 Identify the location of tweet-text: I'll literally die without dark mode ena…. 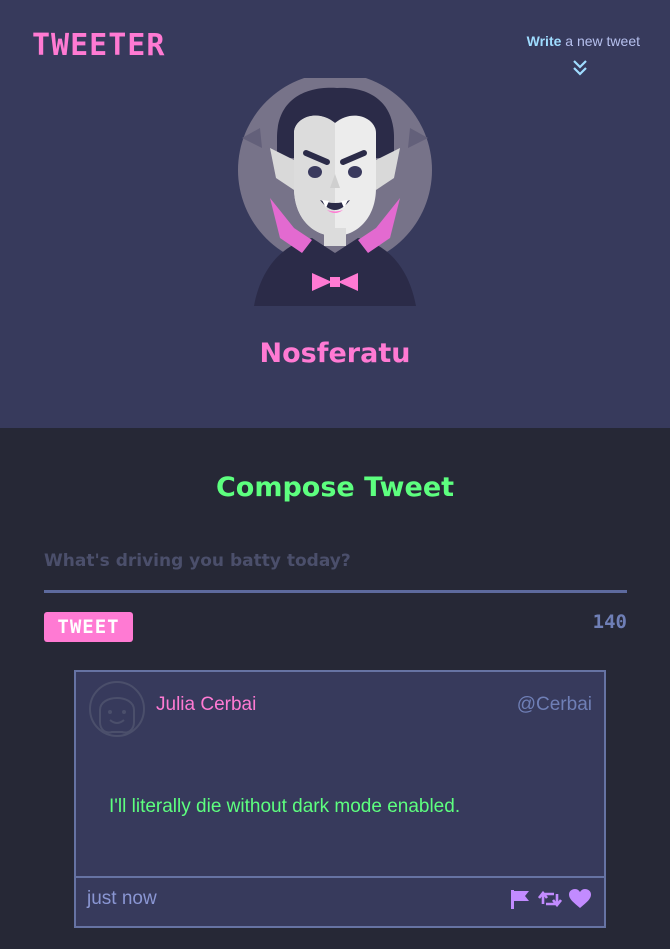
(285, 806).